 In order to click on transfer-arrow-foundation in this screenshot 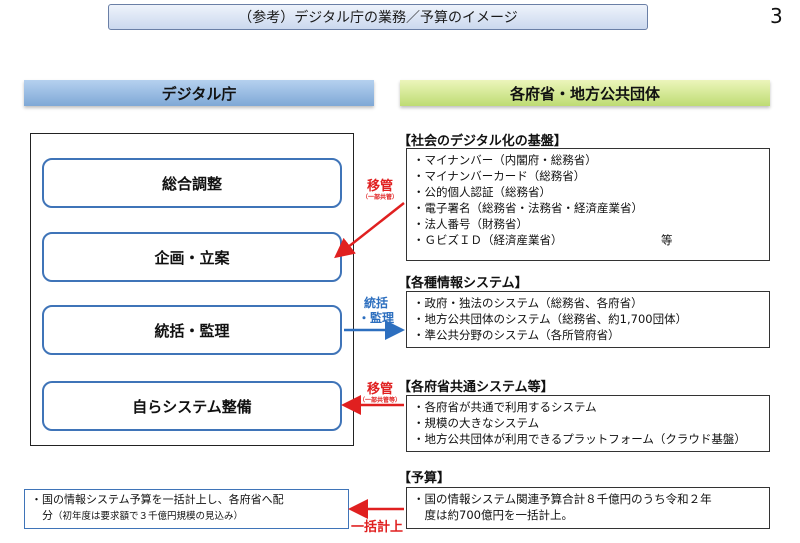, I will do `click(369, 230)`.